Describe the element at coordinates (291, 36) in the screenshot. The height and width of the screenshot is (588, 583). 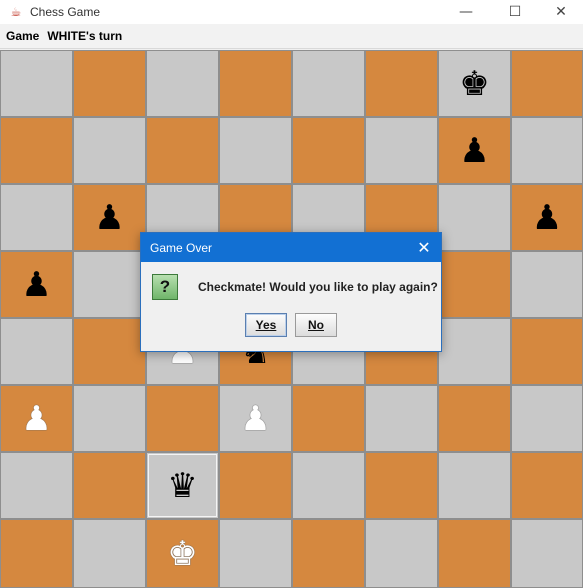
I see `menu-bar: Game WHITE's turn` at that location.